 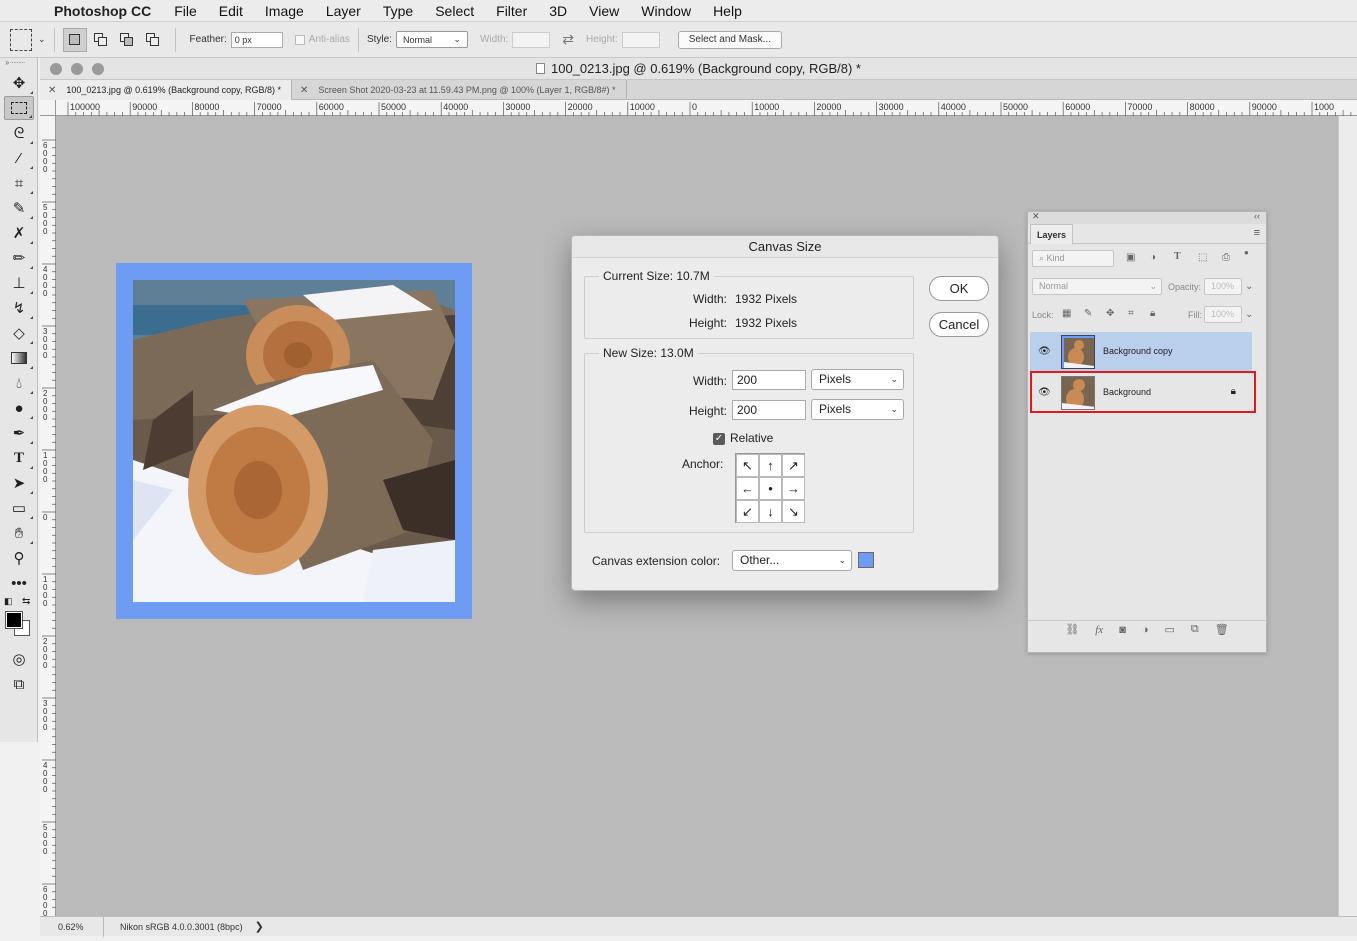 I want to click on lock-all-icon: 🔒︎, so click(x=1152, y=313).